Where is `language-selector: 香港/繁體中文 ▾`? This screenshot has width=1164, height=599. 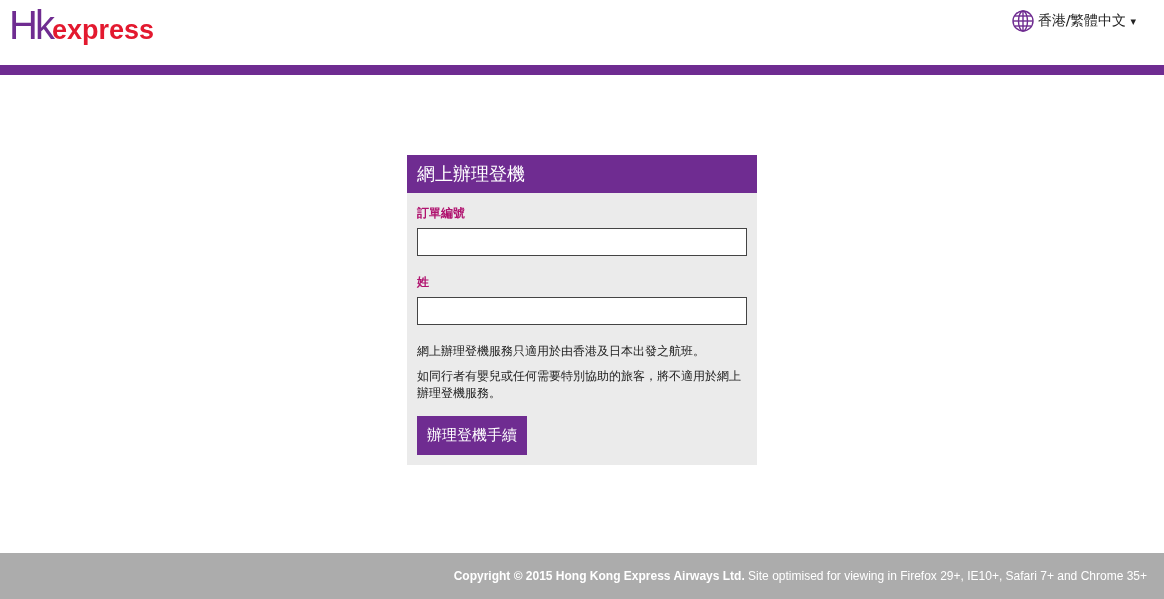 language-selector: 香港/繁體中文 ▾ is located at coordinates (1073, 21).